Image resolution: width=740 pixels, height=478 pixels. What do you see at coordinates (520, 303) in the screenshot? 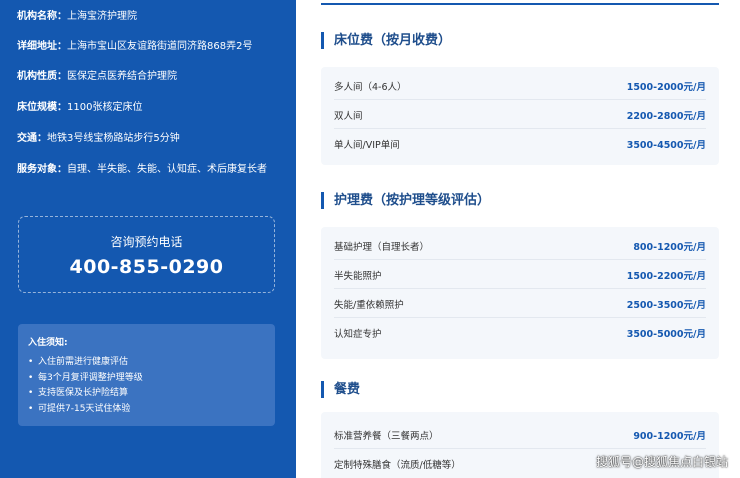
I see `table-row: 失能/重依赖照护 2500-3500元/月` at bounding box center [520, 303].